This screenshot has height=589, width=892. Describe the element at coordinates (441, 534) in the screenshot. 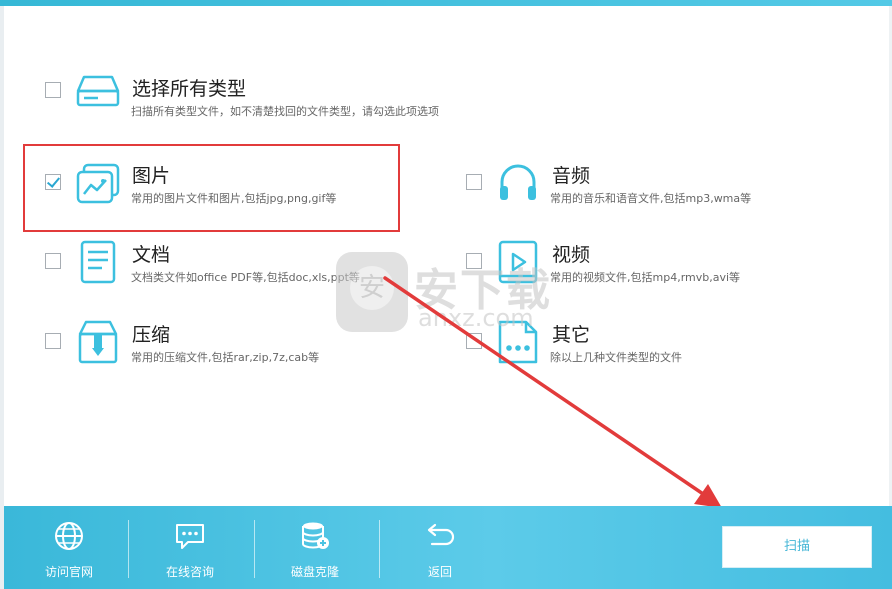

I see `back-arrow-icon` at that location.